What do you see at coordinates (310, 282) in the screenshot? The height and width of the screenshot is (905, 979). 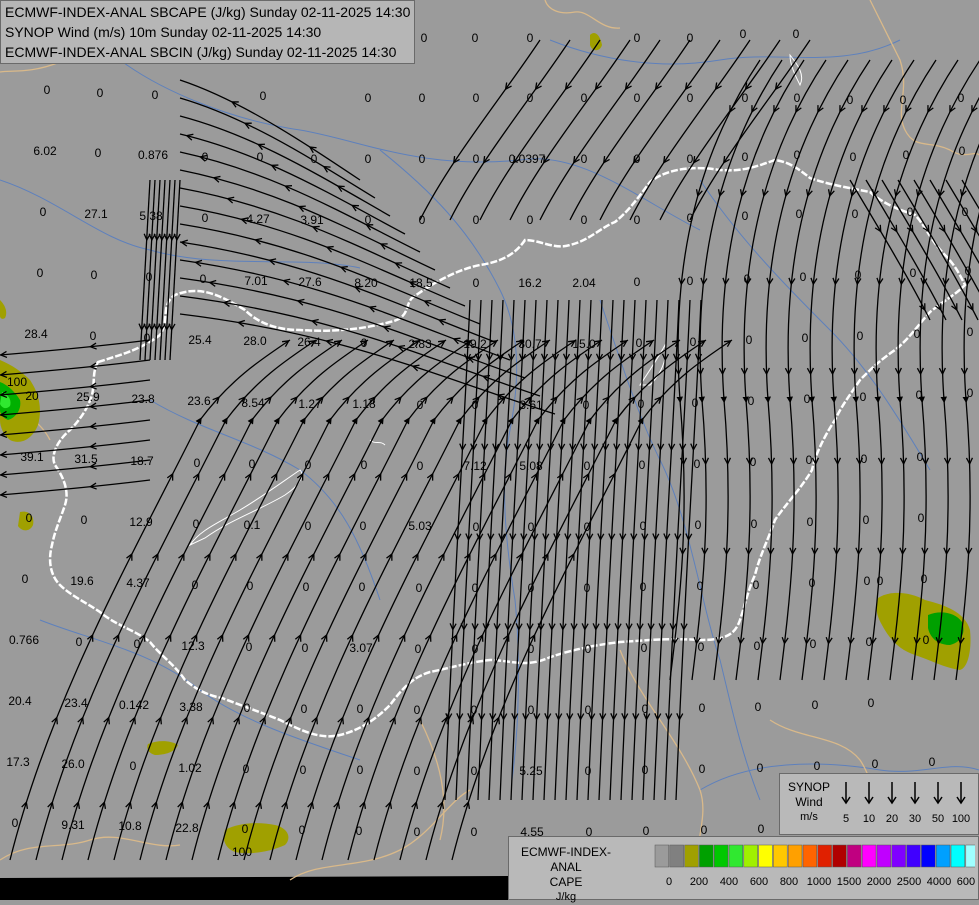 I see `cape-value-label: 27.6` at bounding box center [310, 282].